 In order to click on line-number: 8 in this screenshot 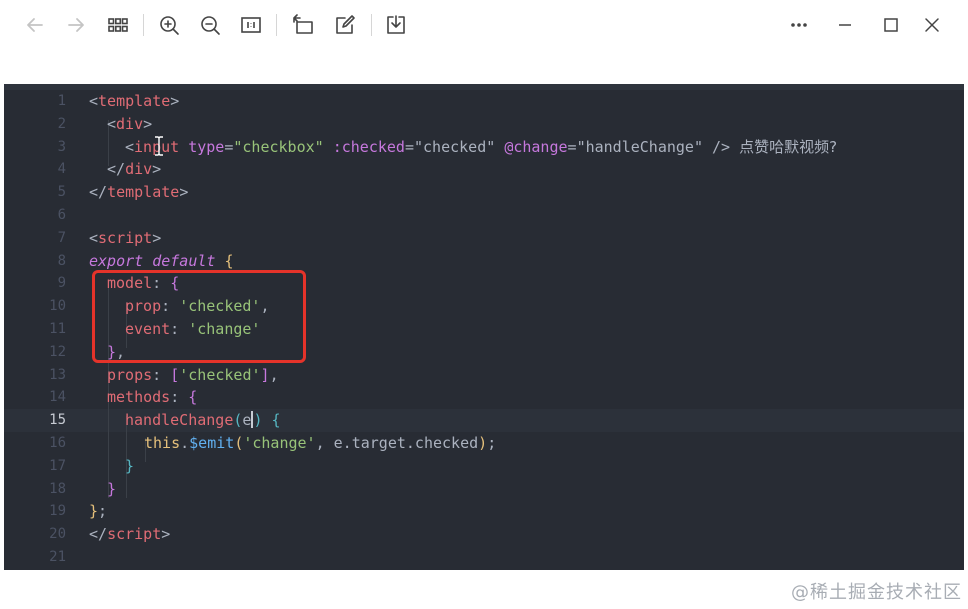, I will do `click(61, 260)`.